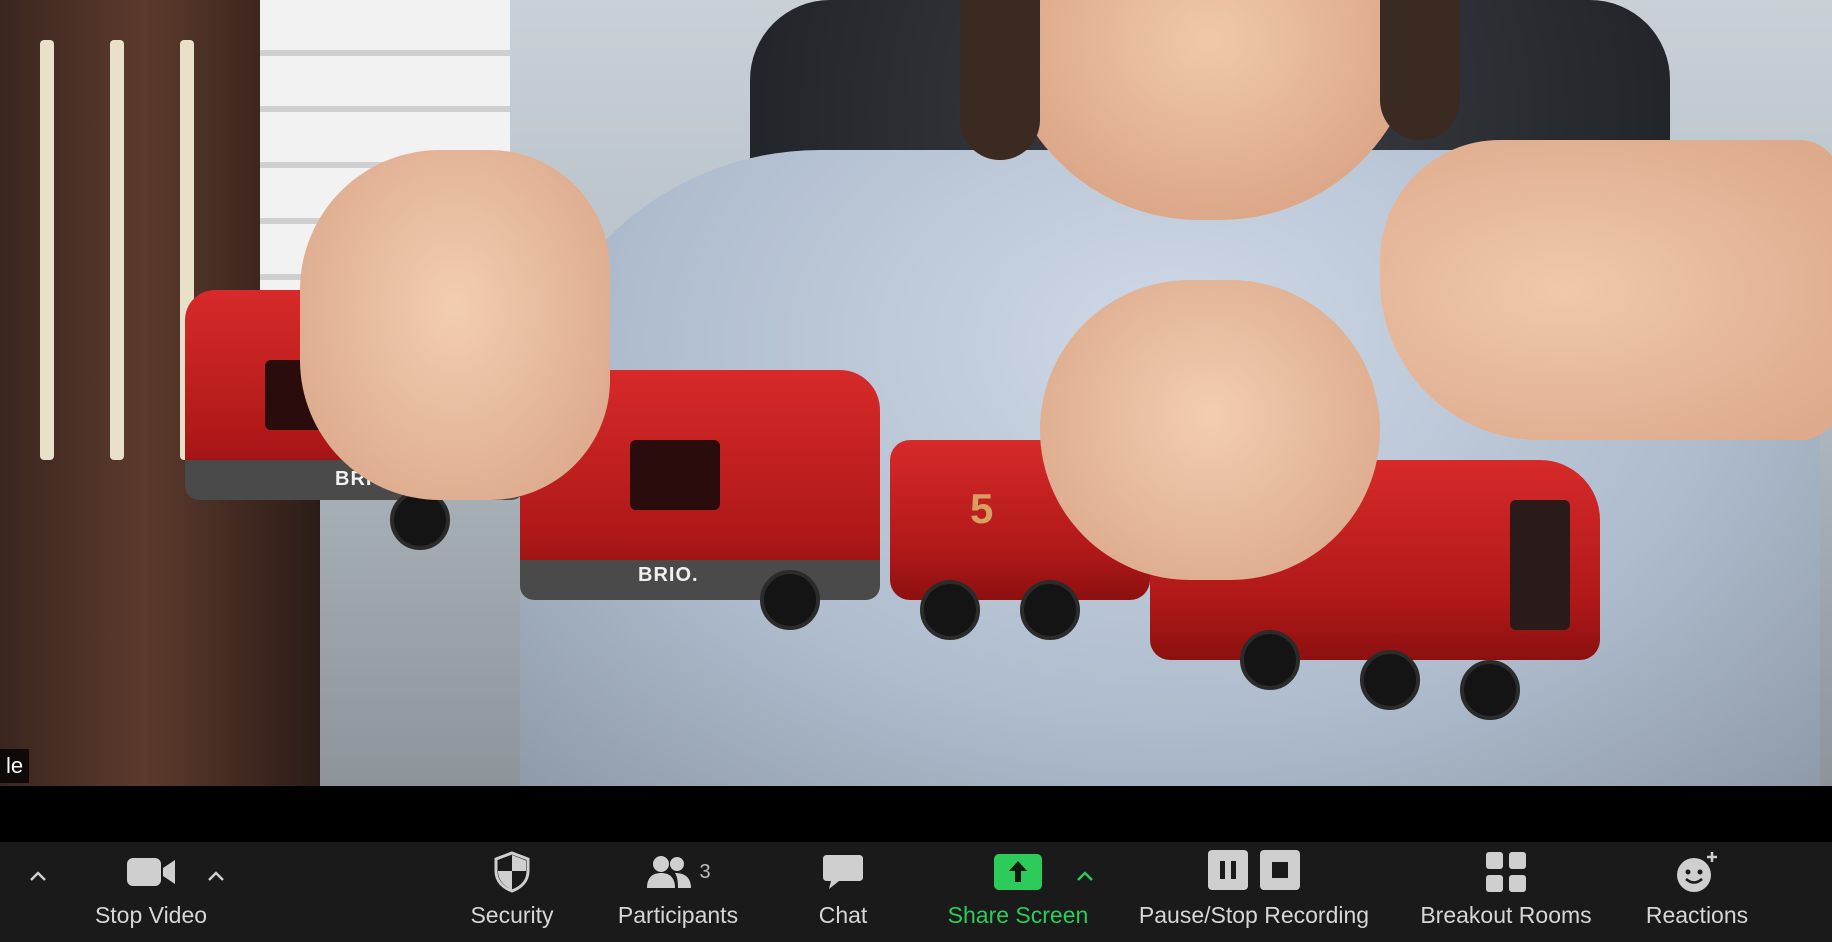 This screenshot has width=1832, height=942. What do you see at coordinates (1254, 892) in the screenshot?
I see `recording-controls: Pause/Stop Recording` at bounding box center [1254, 892].